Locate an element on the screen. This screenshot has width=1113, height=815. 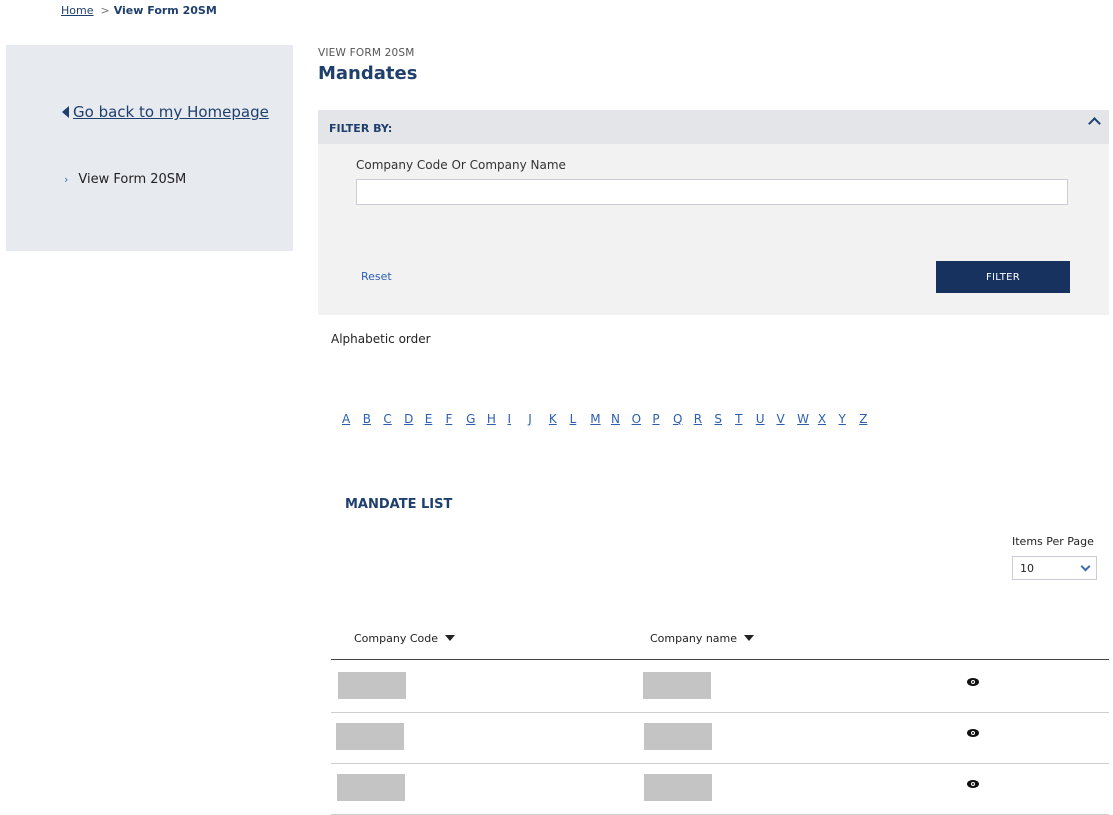
filter-button: FILTER is located at coordinates (1003, 277).